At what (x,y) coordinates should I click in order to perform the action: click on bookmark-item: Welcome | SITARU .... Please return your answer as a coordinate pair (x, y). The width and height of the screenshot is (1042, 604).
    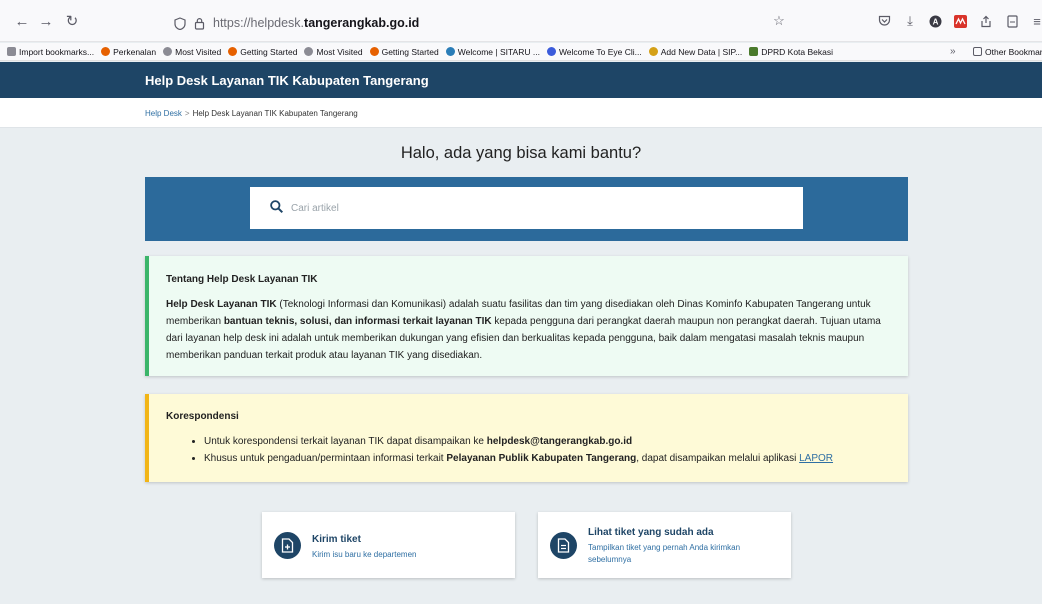
    Looking at the image, I should click on (492, 52).